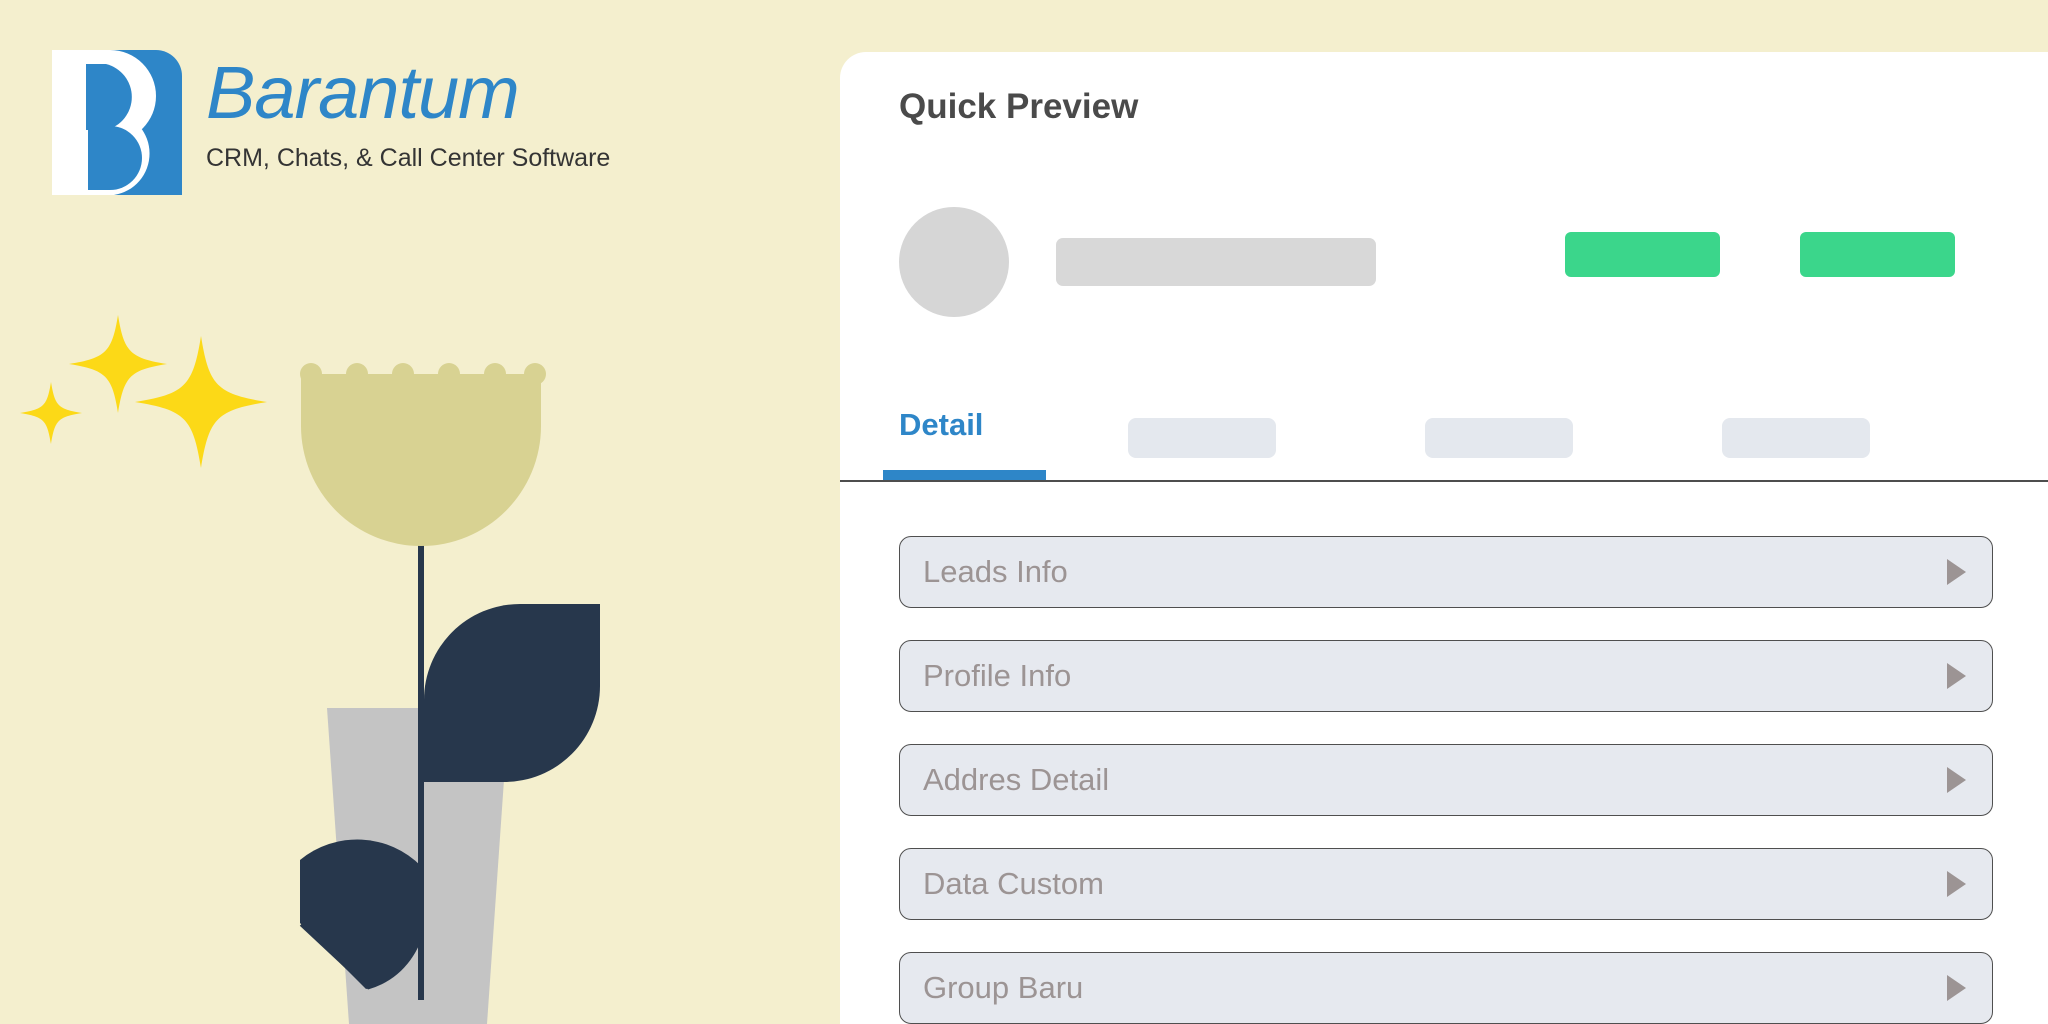 This screenshot has width=2048, height=1024. I want to click on page-title: Quick Preview, so click(1019, 106).